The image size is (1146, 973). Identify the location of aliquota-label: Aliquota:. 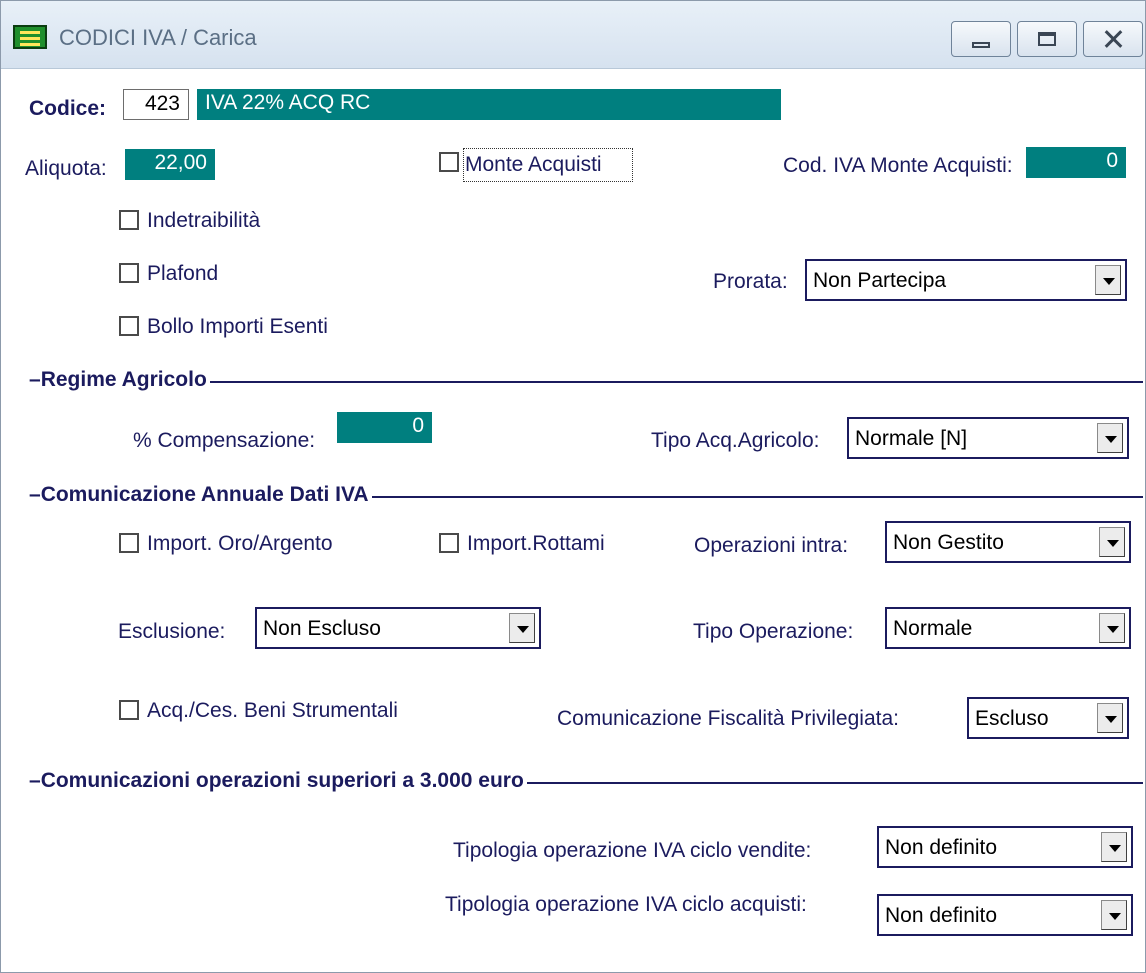
(66, 168).